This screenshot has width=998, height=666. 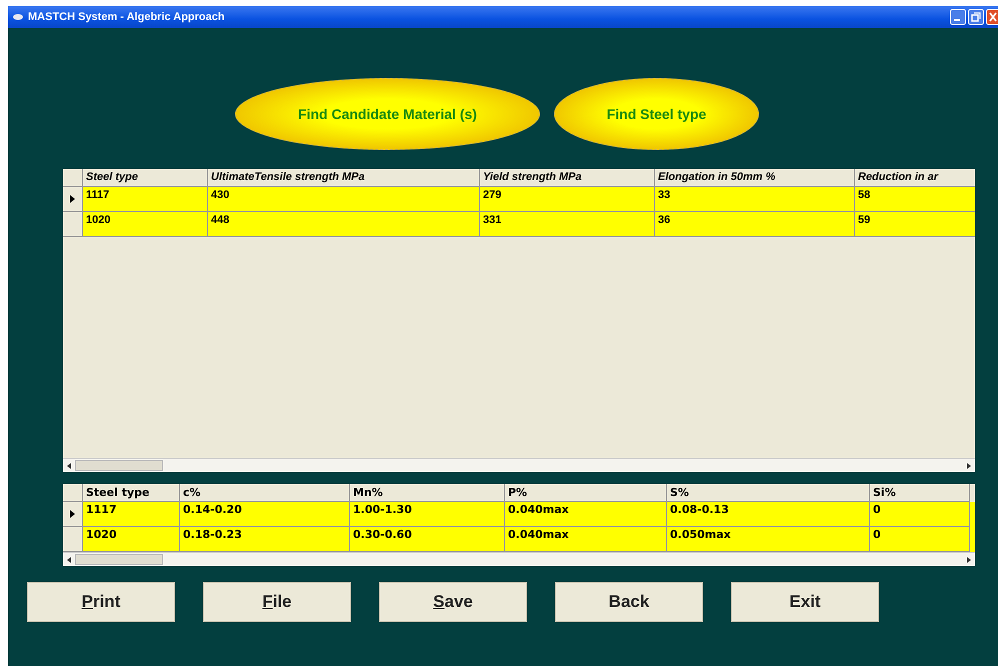 What do you see at coordinates (976, 17) in the screenshot?
I see `restore-icon` at bounding box center [976, 17].